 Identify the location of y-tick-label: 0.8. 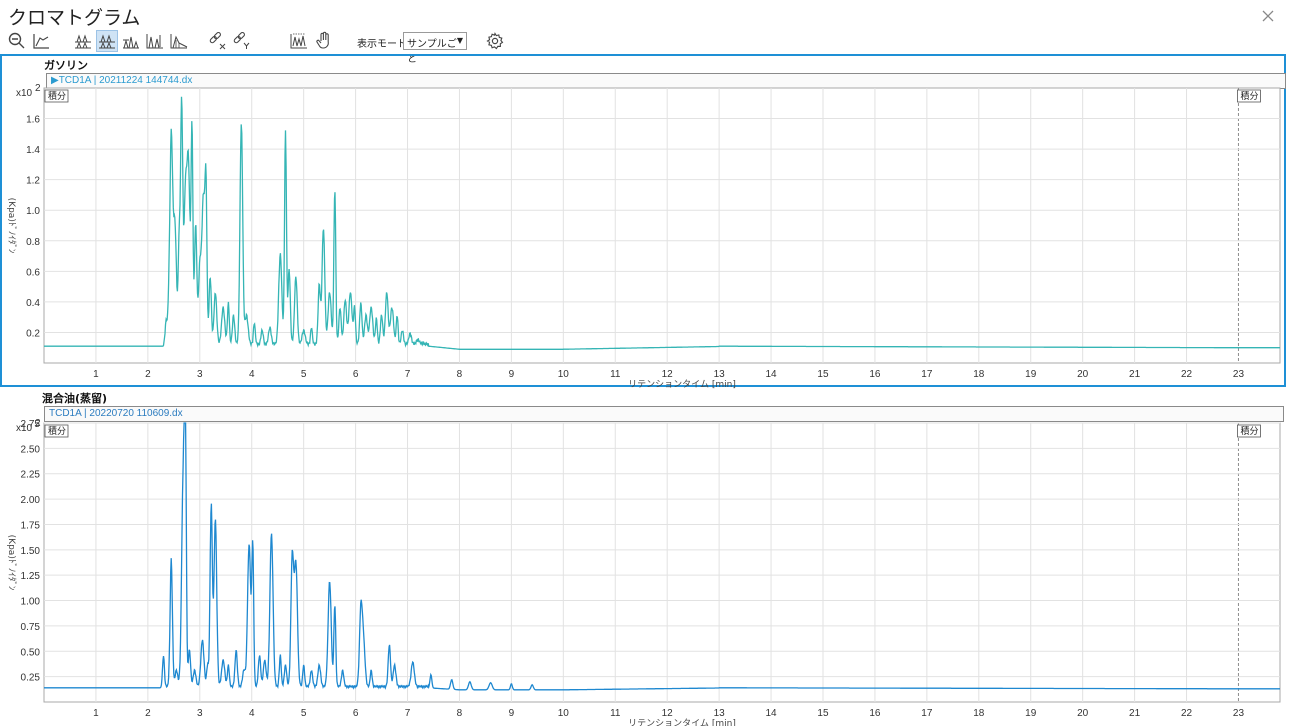
(33, 242).